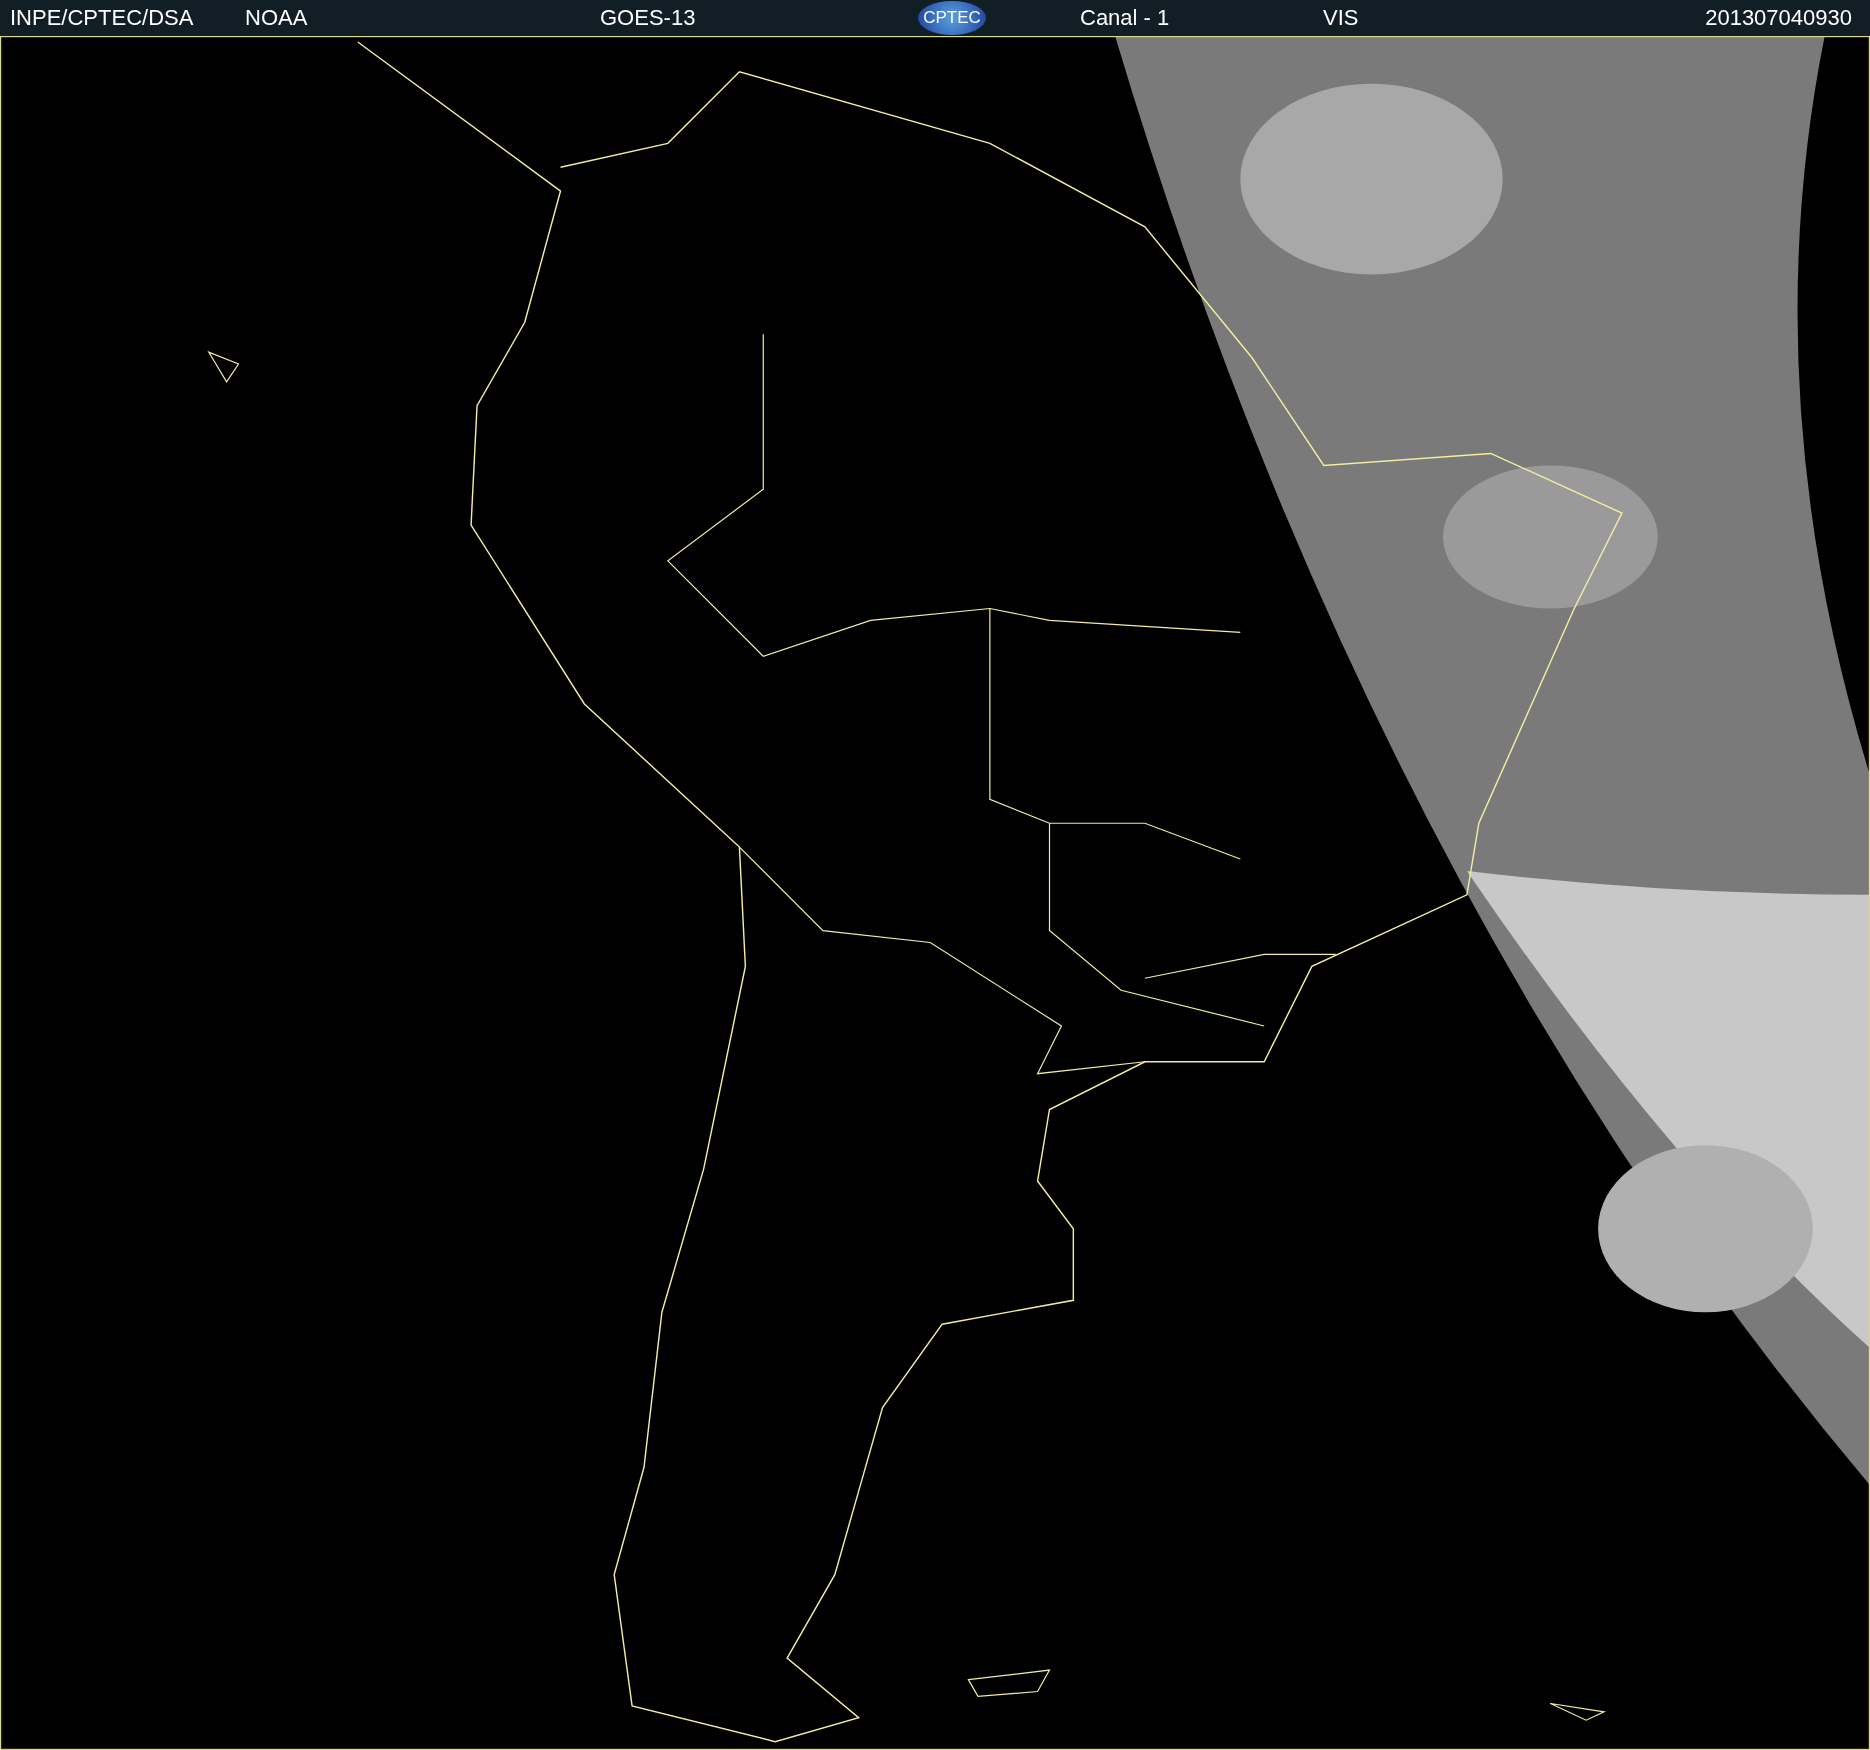  I want to click on channel-label: Canal - 1, so click(1125, 18).